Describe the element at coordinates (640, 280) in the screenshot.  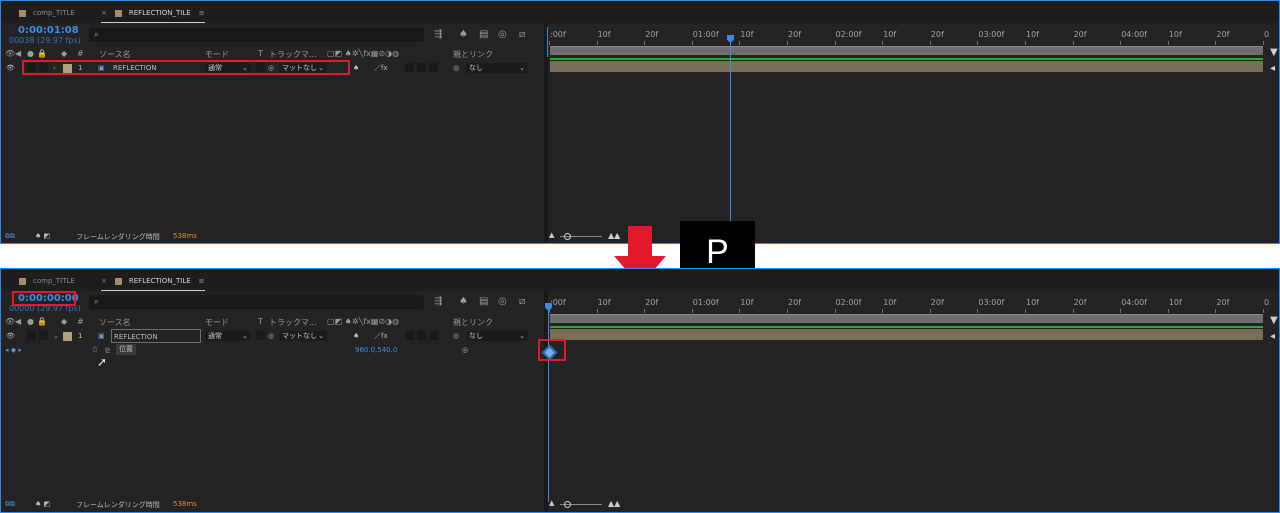
I see `tab-bar: comp_TITLE × REFLECTION_TILE ≡` at that location.